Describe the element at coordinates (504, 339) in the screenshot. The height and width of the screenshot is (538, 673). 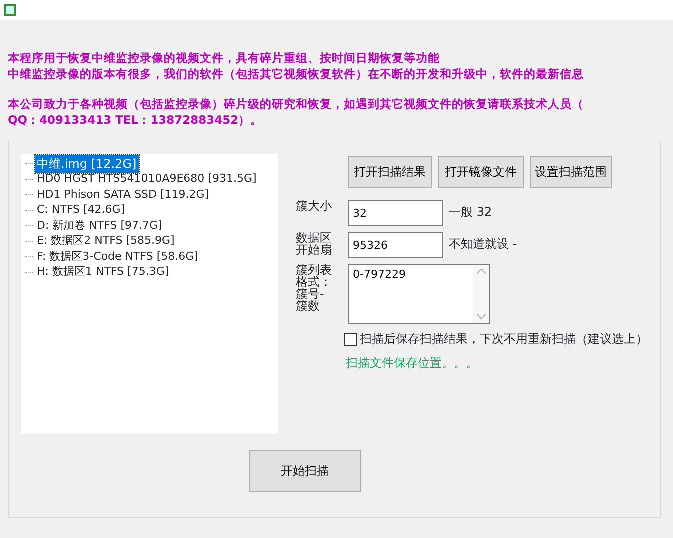
I see `save-option-label: 扫描后保存扫描结果，下次不用重新扫描（建议选上）` at that location.